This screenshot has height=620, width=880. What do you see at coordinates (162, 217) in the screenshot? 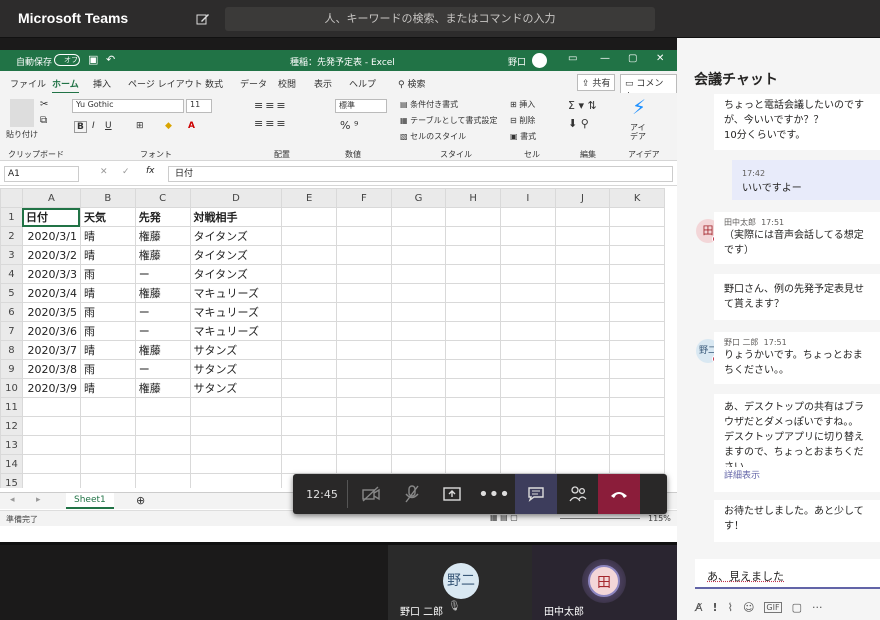
I see `sheet-cell: 先発` at bounding box center [162, 217].